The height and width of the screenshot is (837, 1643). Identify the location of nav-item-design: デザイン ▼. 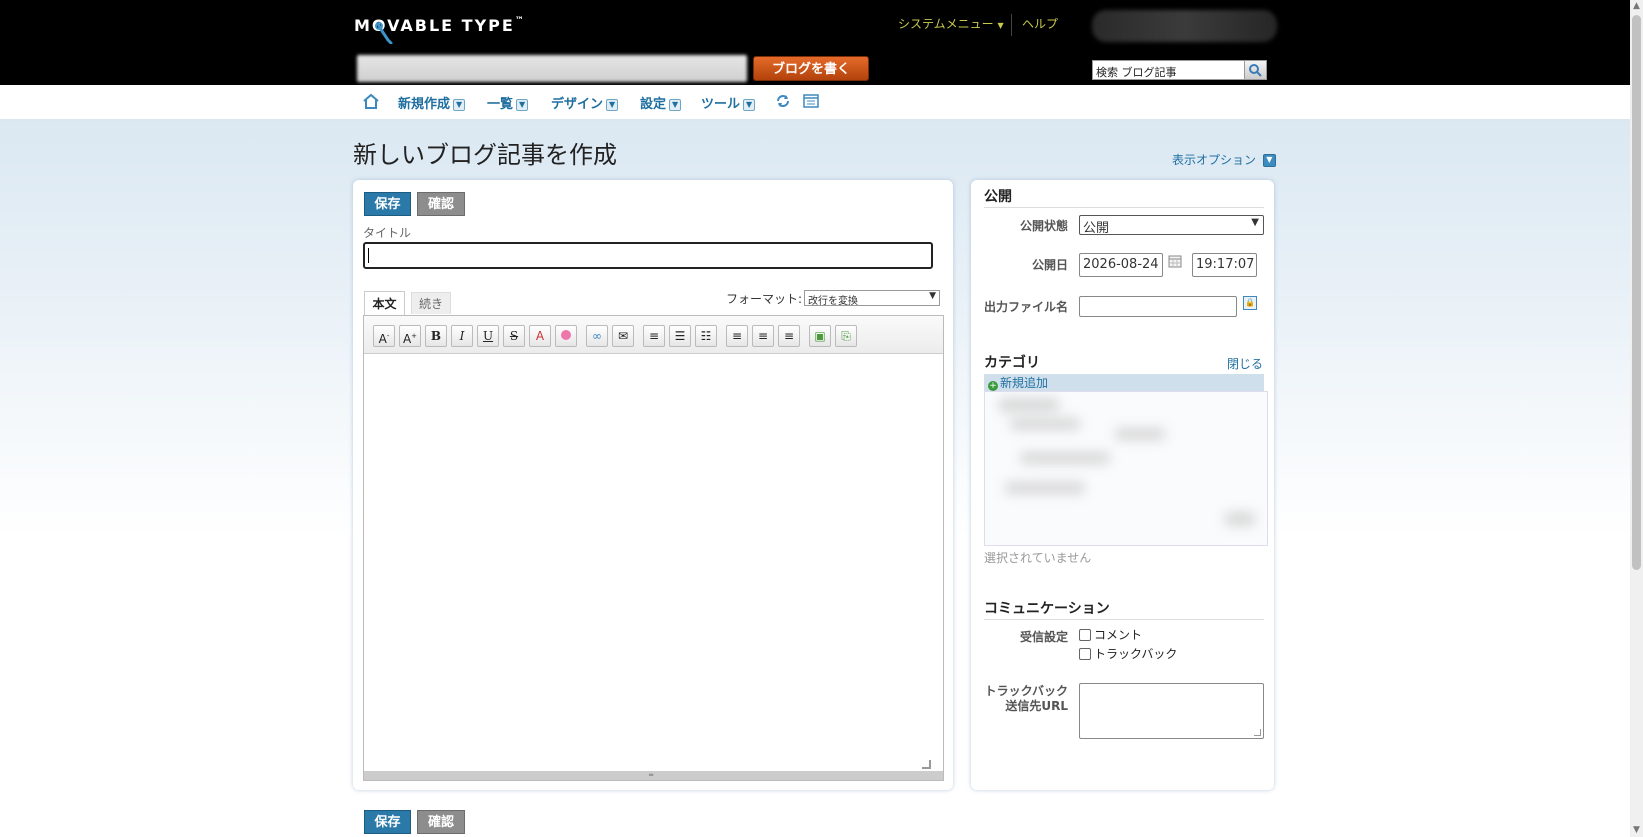
(585, 102).